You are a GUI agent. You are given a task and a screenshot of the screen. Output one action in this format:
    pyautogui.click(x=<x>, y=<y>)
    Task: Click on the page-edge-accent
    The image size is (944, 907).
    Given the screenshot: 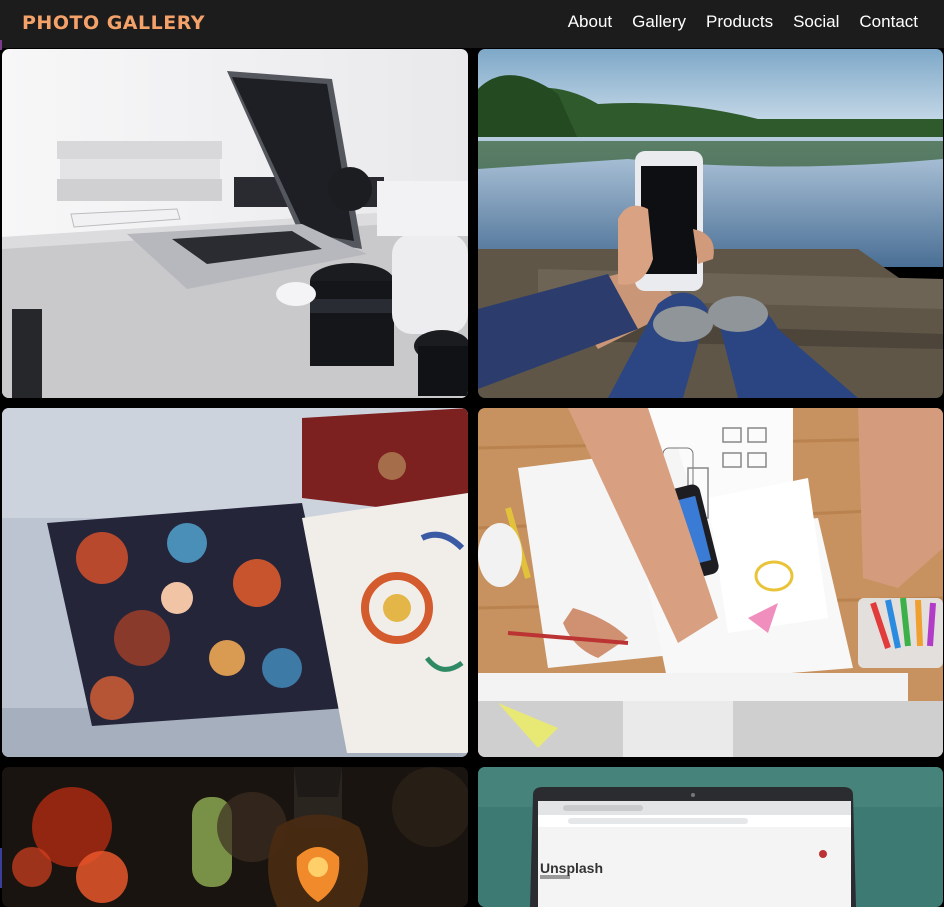 What is the action you would take?
    pyautogui.click(x=1, y=45)
    